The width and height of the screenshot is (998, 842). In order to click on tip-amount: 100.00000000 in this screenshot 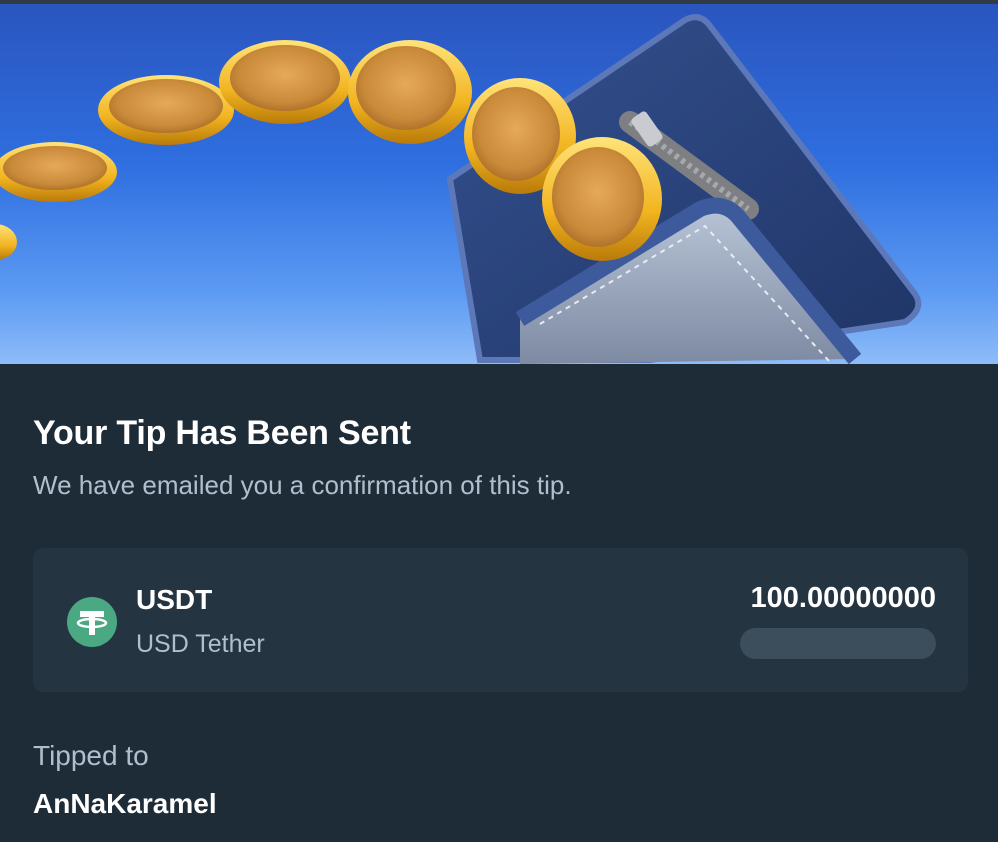, I will do `click(843, 598)`.